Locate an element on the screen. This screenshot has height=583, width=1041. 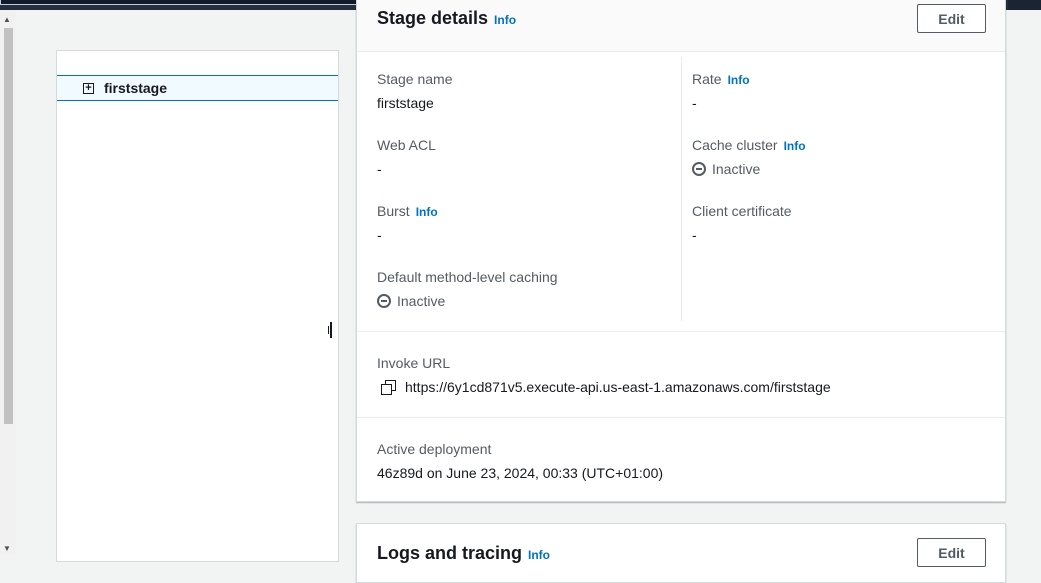
cache-cluster-value: Inactive is located at coordinates (736, 169).